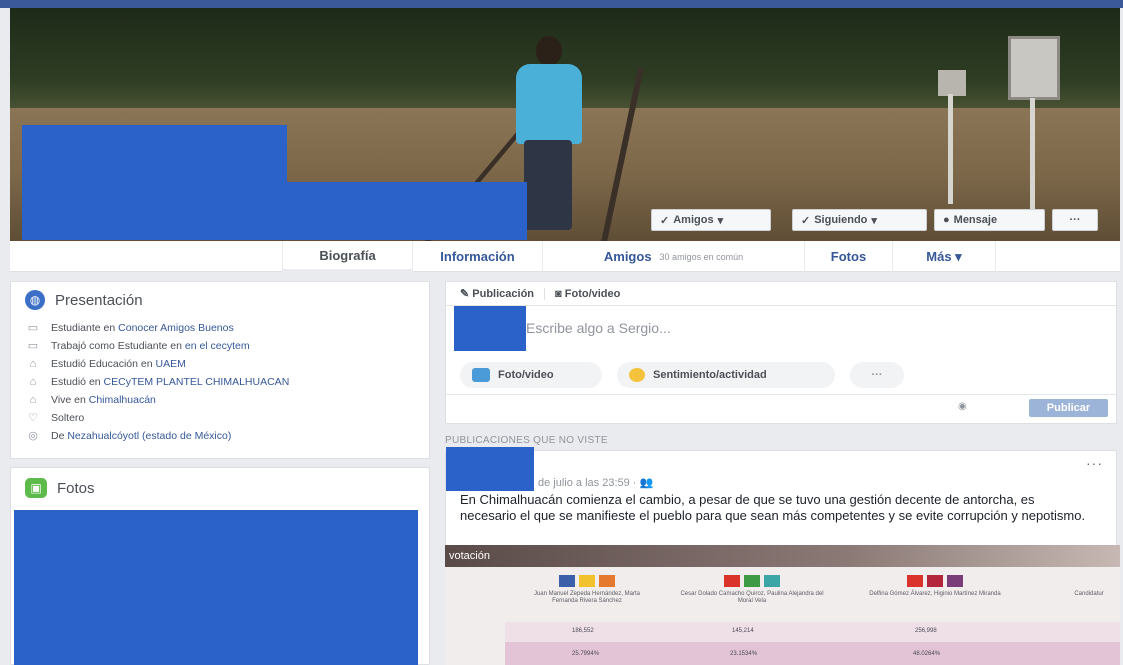  Describe the element at coordinates (812, 632) in the screenshot. I see `votes-row` at that location.